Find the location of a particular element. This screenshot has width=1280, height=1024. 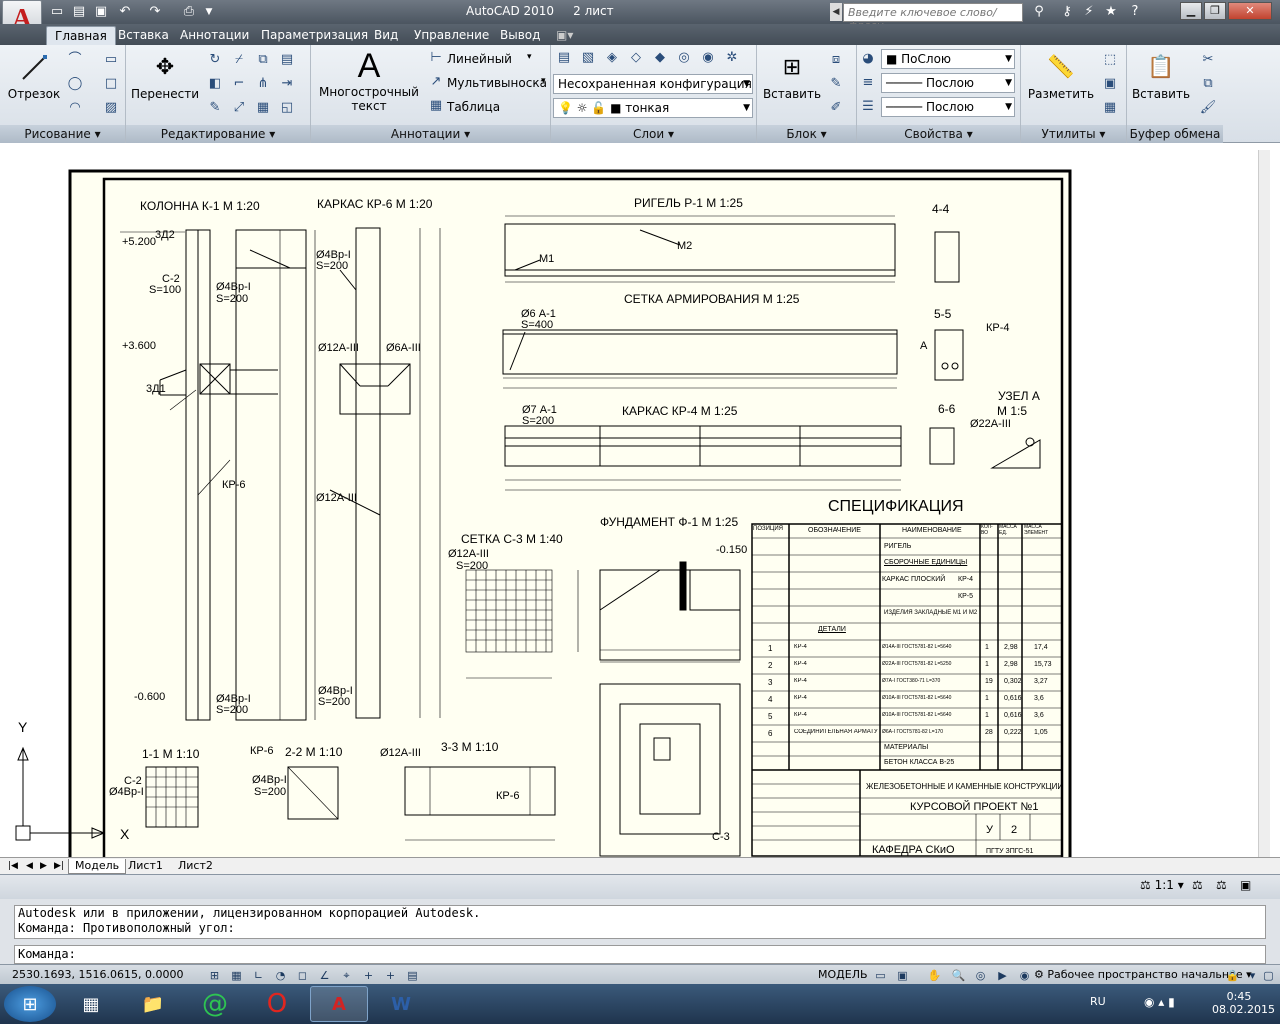

maximize-button: ❐ is located at coordinates (1215, 11).